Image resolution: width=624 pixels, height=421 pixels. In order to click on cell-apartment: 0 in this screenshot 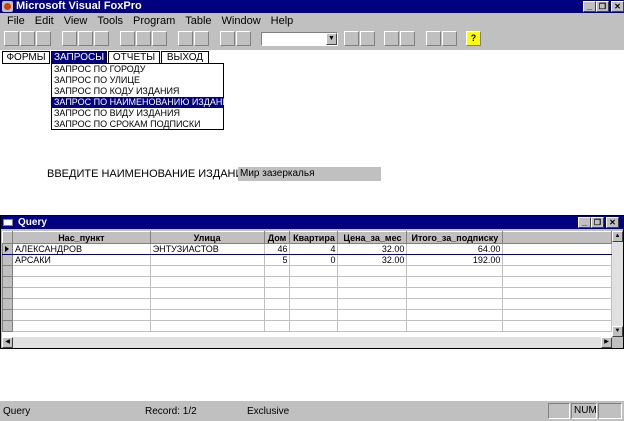, I will do `click(314, 260)`.